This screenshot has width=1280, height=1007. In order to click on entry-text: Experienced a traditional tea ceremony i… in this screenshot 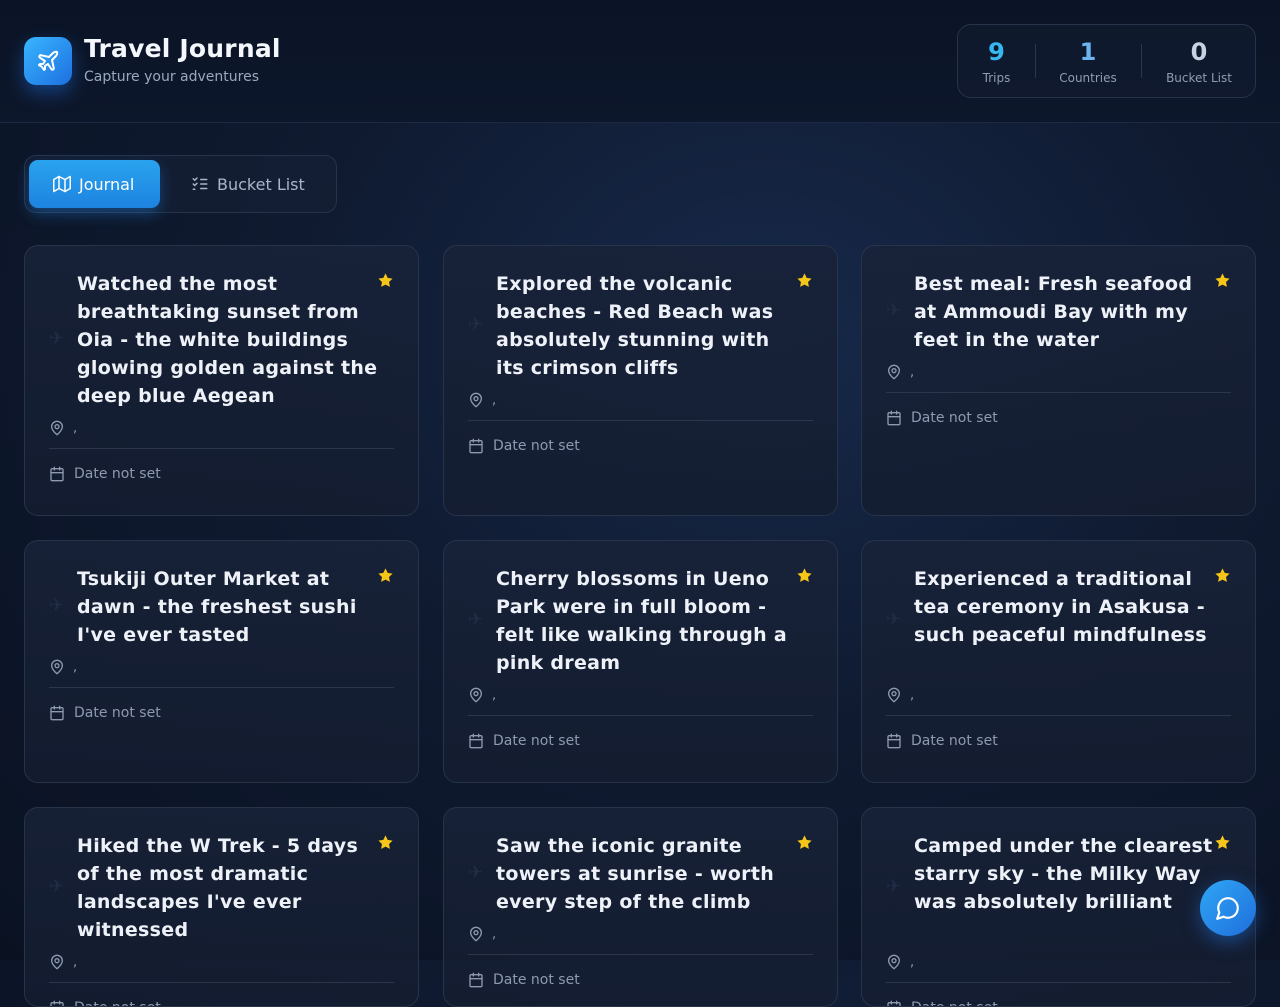, I will do `click(1060, 607)`.